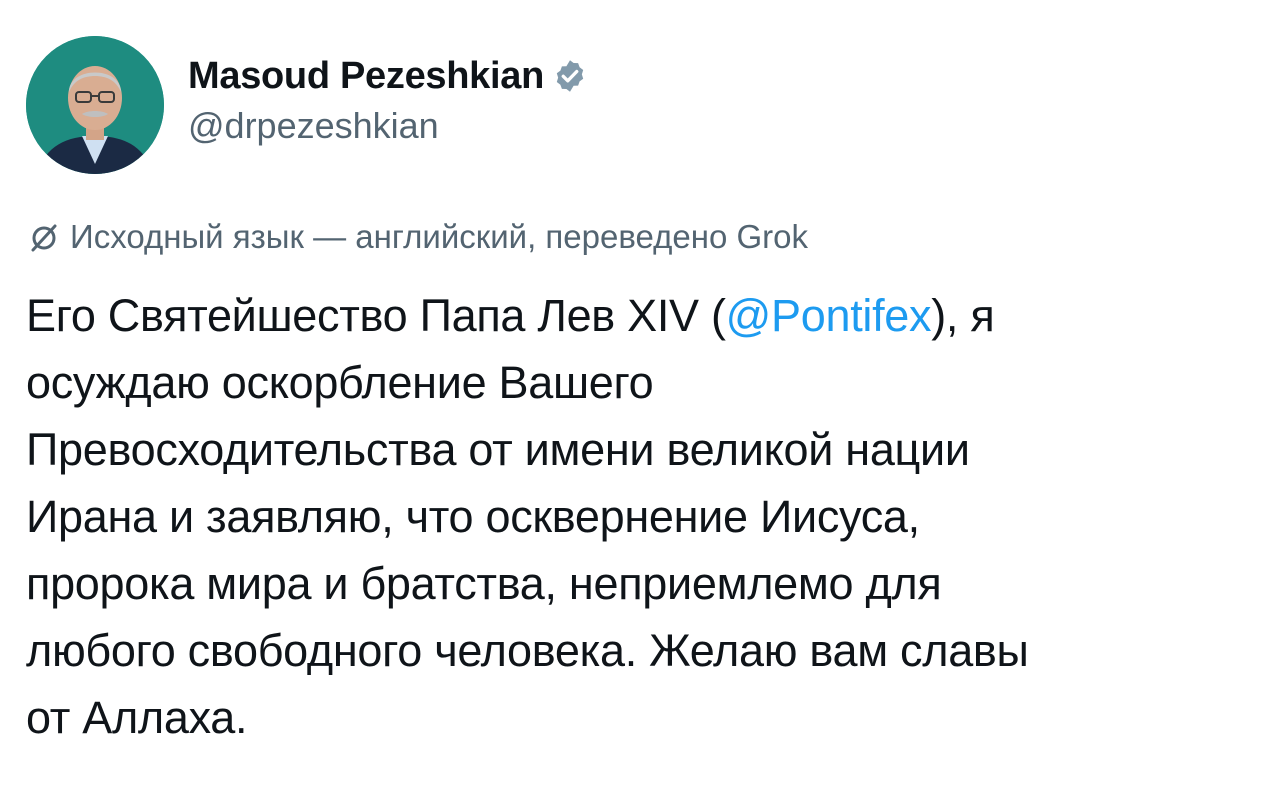  I want to click on avatar, so click(95, 105).